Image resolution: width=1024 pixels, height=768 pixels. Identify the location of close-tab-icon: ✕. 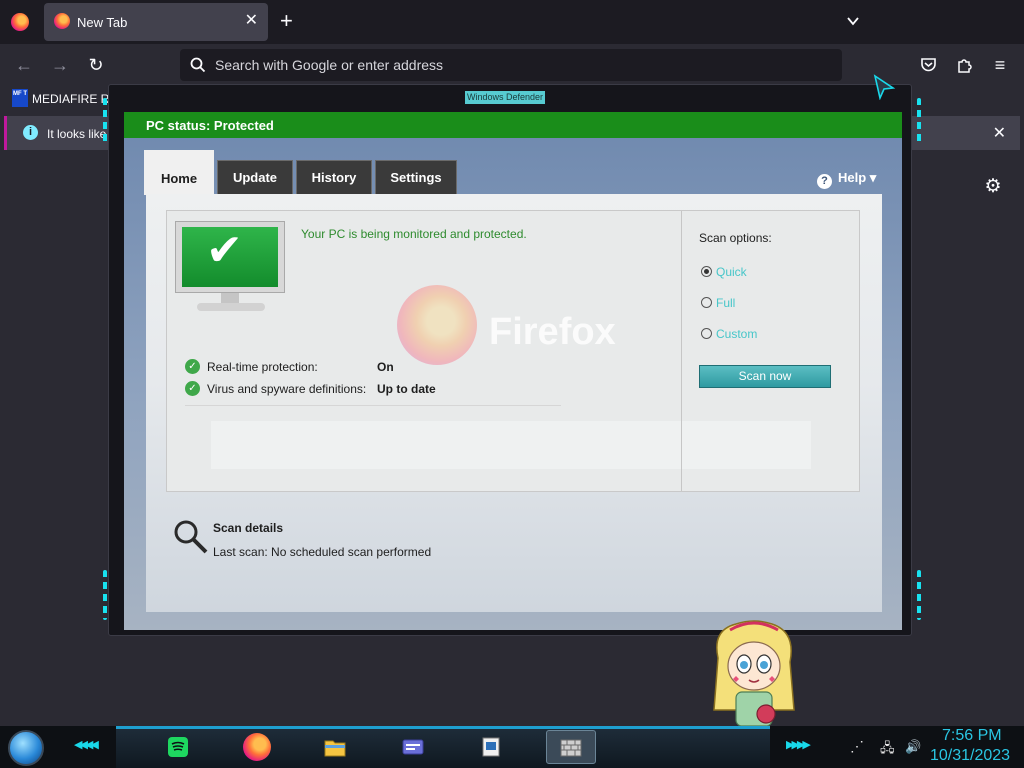
(251, 21).